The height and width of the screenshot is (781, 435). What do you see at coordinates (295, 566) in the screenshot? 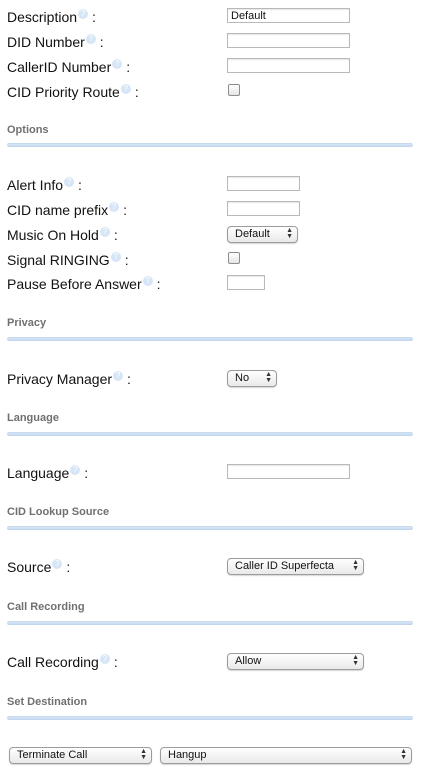
I see `source-select: Caller ID Superfecta ▲ ▼` at bounding box center [295, 566].